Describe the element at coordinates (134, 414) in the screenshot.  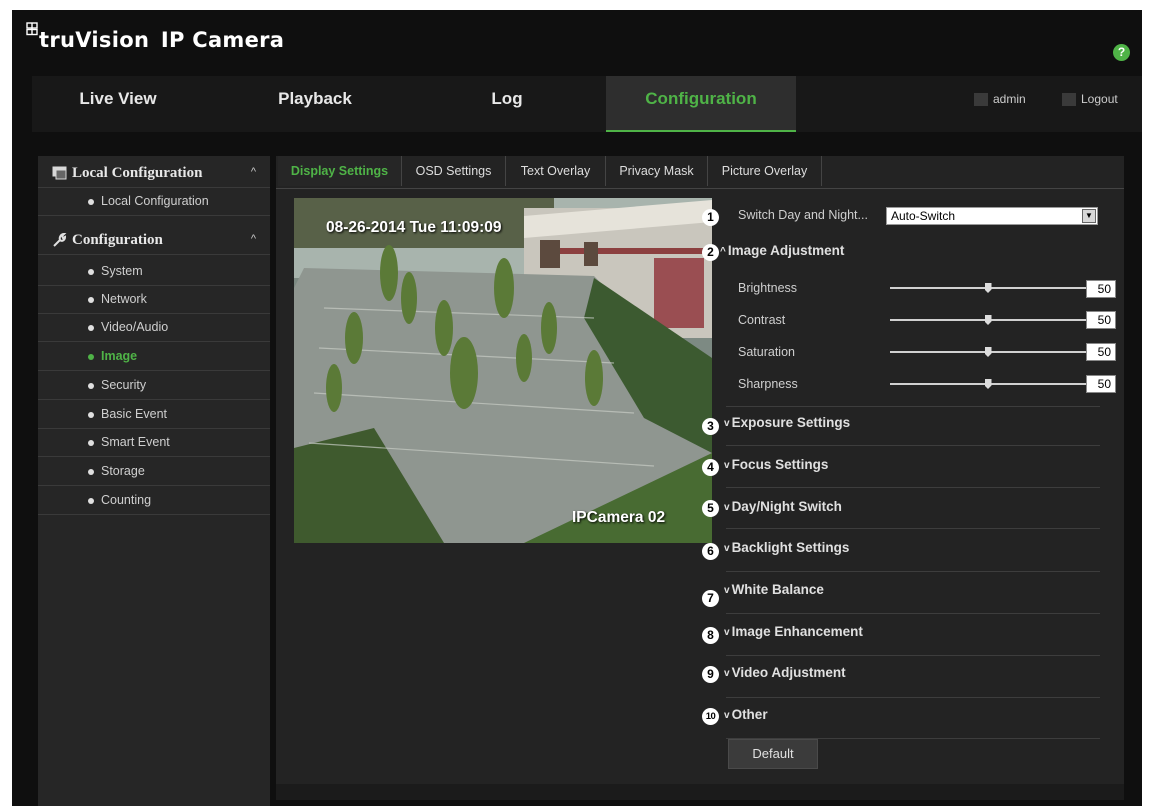
I see `sidebar-item-label: Basic Event` at that location.